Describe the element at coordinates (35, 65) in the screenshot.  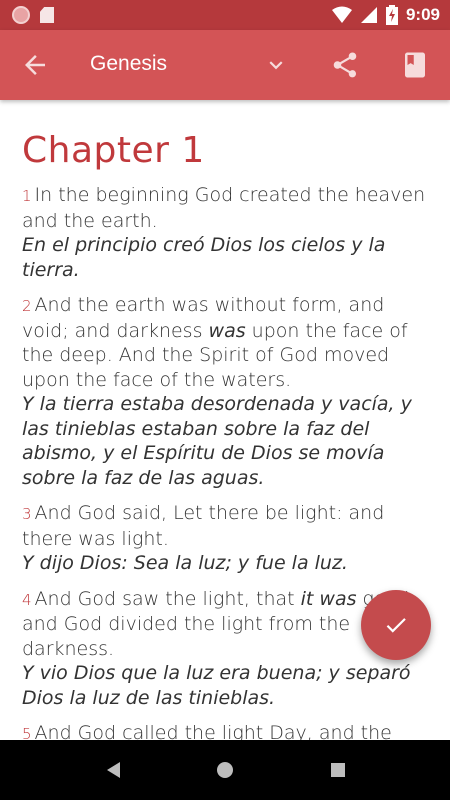
I see `arrow-left-icon` at that location.